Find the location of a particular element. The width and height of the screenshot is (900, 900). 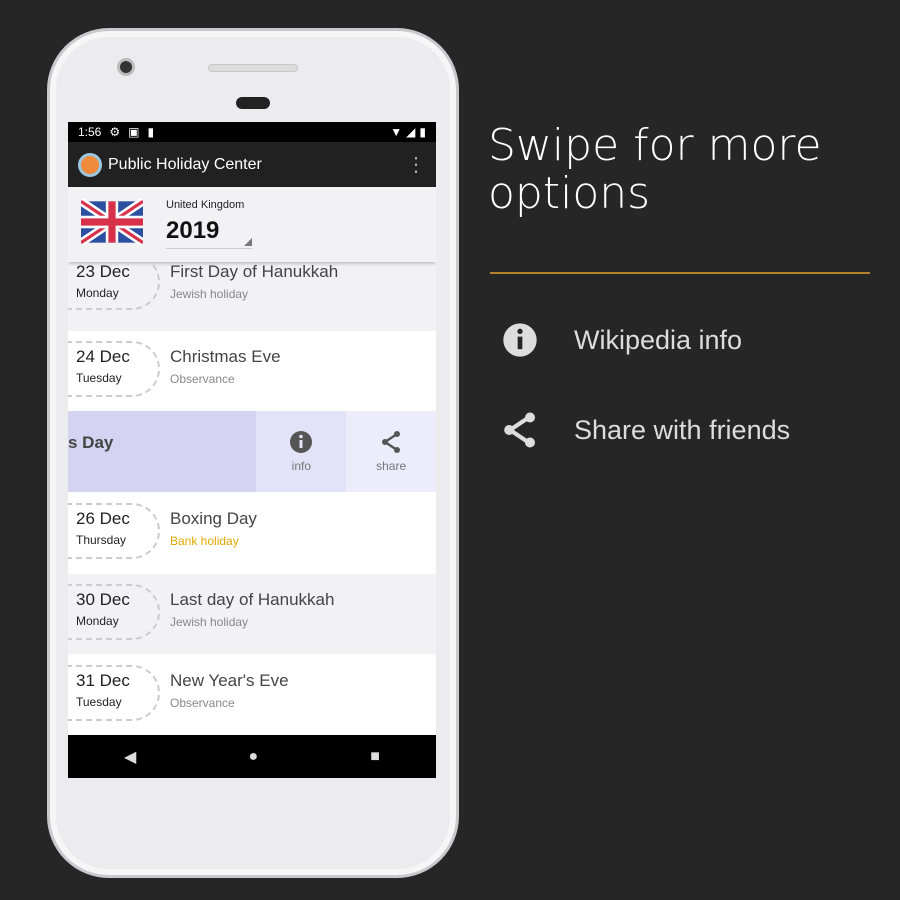

uk-flag-icon is located at coordinates (112, 222).